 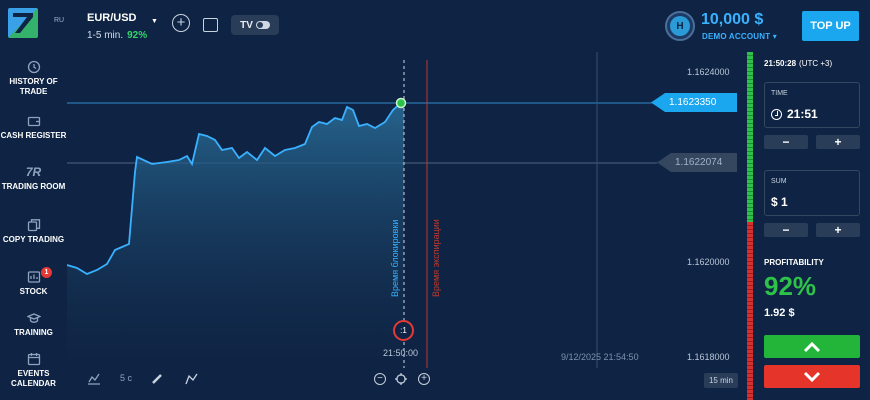 I want to click on sidebar-item-label: TRAINING, so click(x=33, y=332).